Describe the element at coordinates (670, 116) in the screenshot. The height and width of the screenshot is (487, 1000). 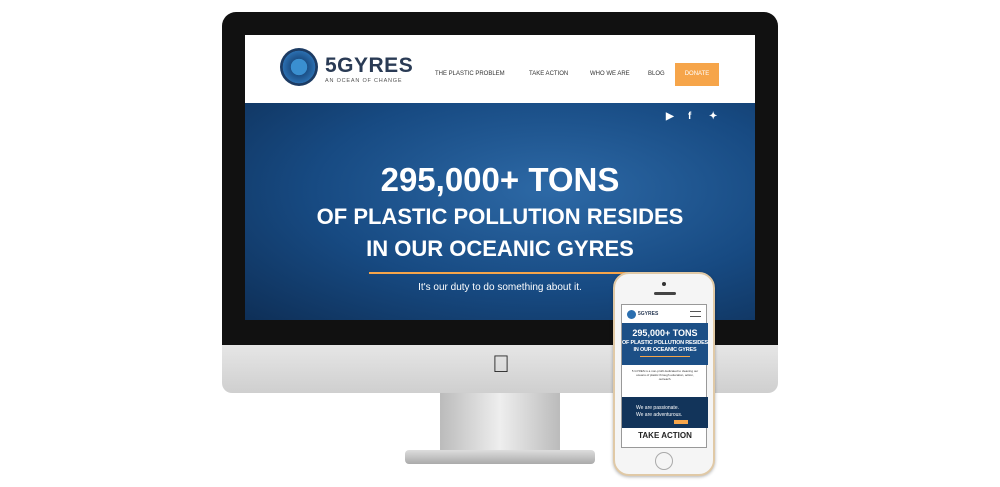
I see `youtube-icon: ▶` at that location.